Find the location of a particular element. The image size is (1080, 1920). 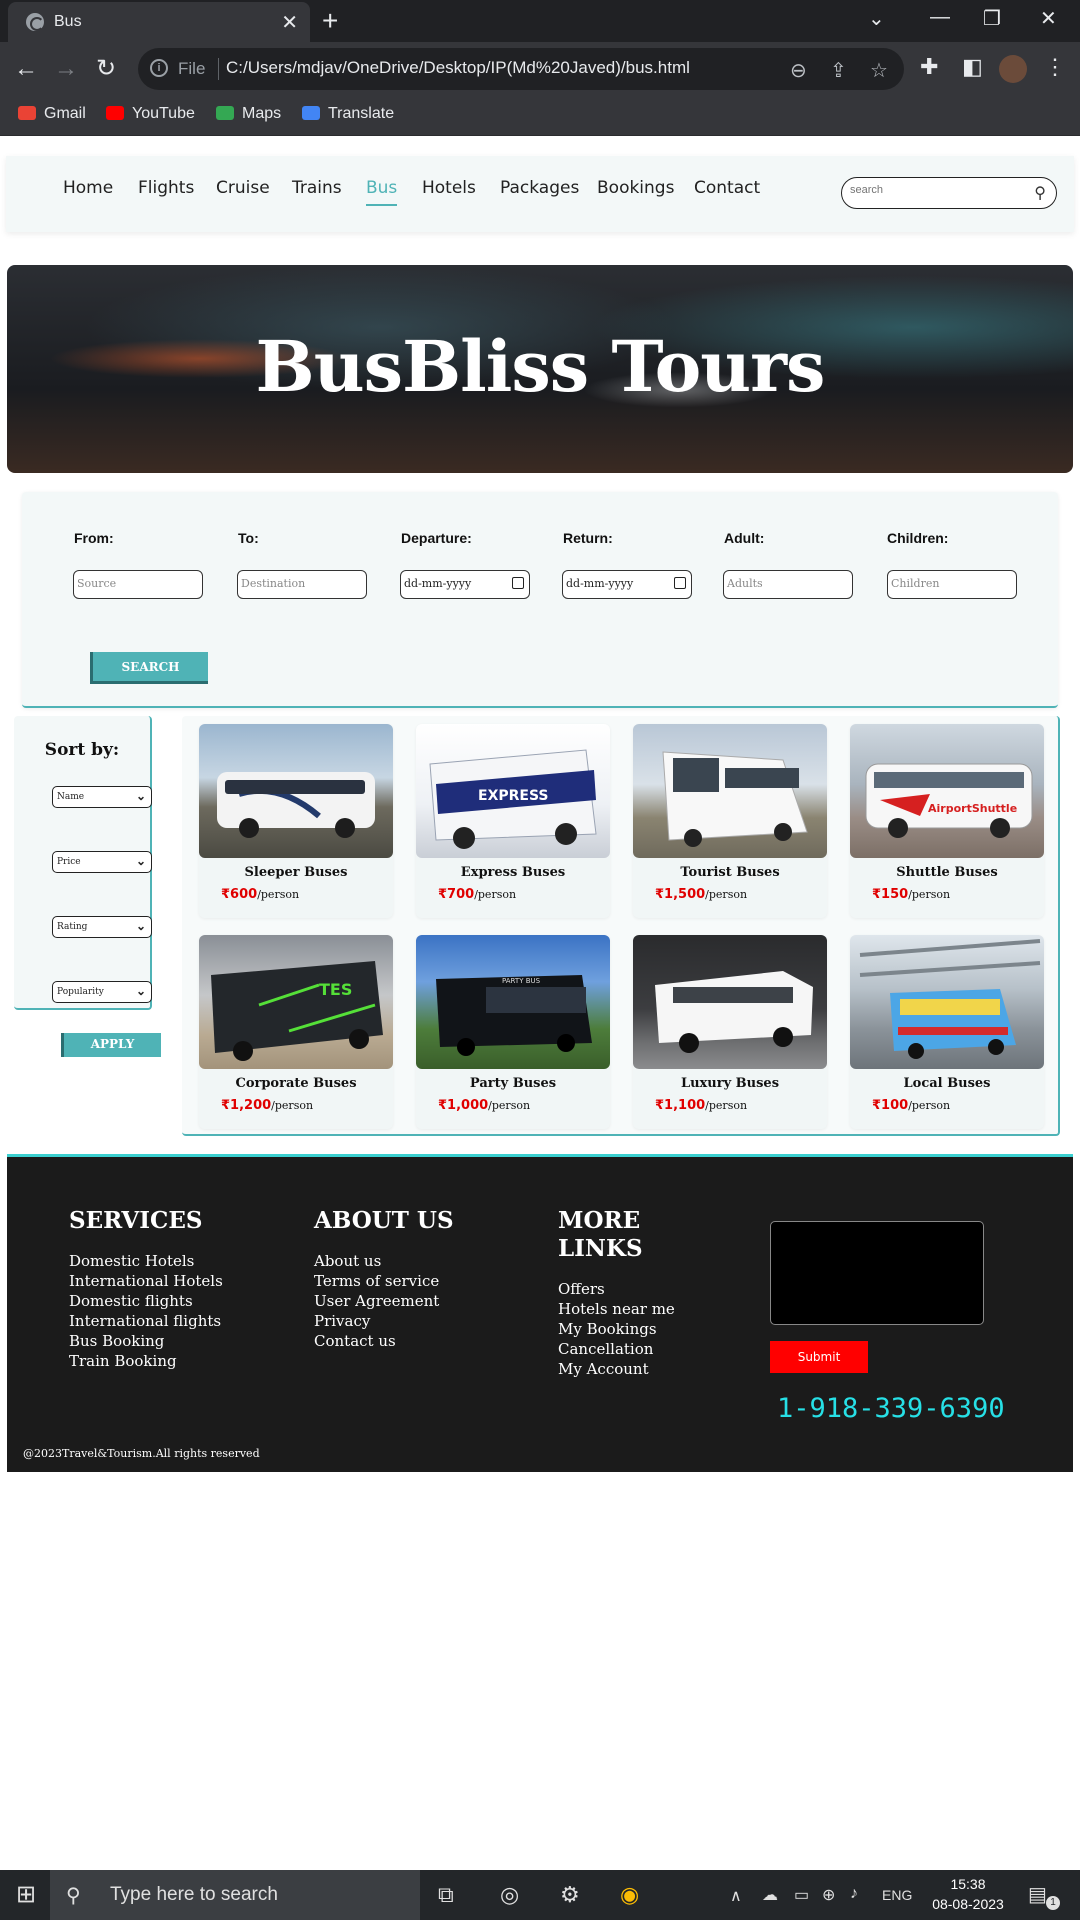

footer-link: User Agreement is located at coordinates (376, 1301).